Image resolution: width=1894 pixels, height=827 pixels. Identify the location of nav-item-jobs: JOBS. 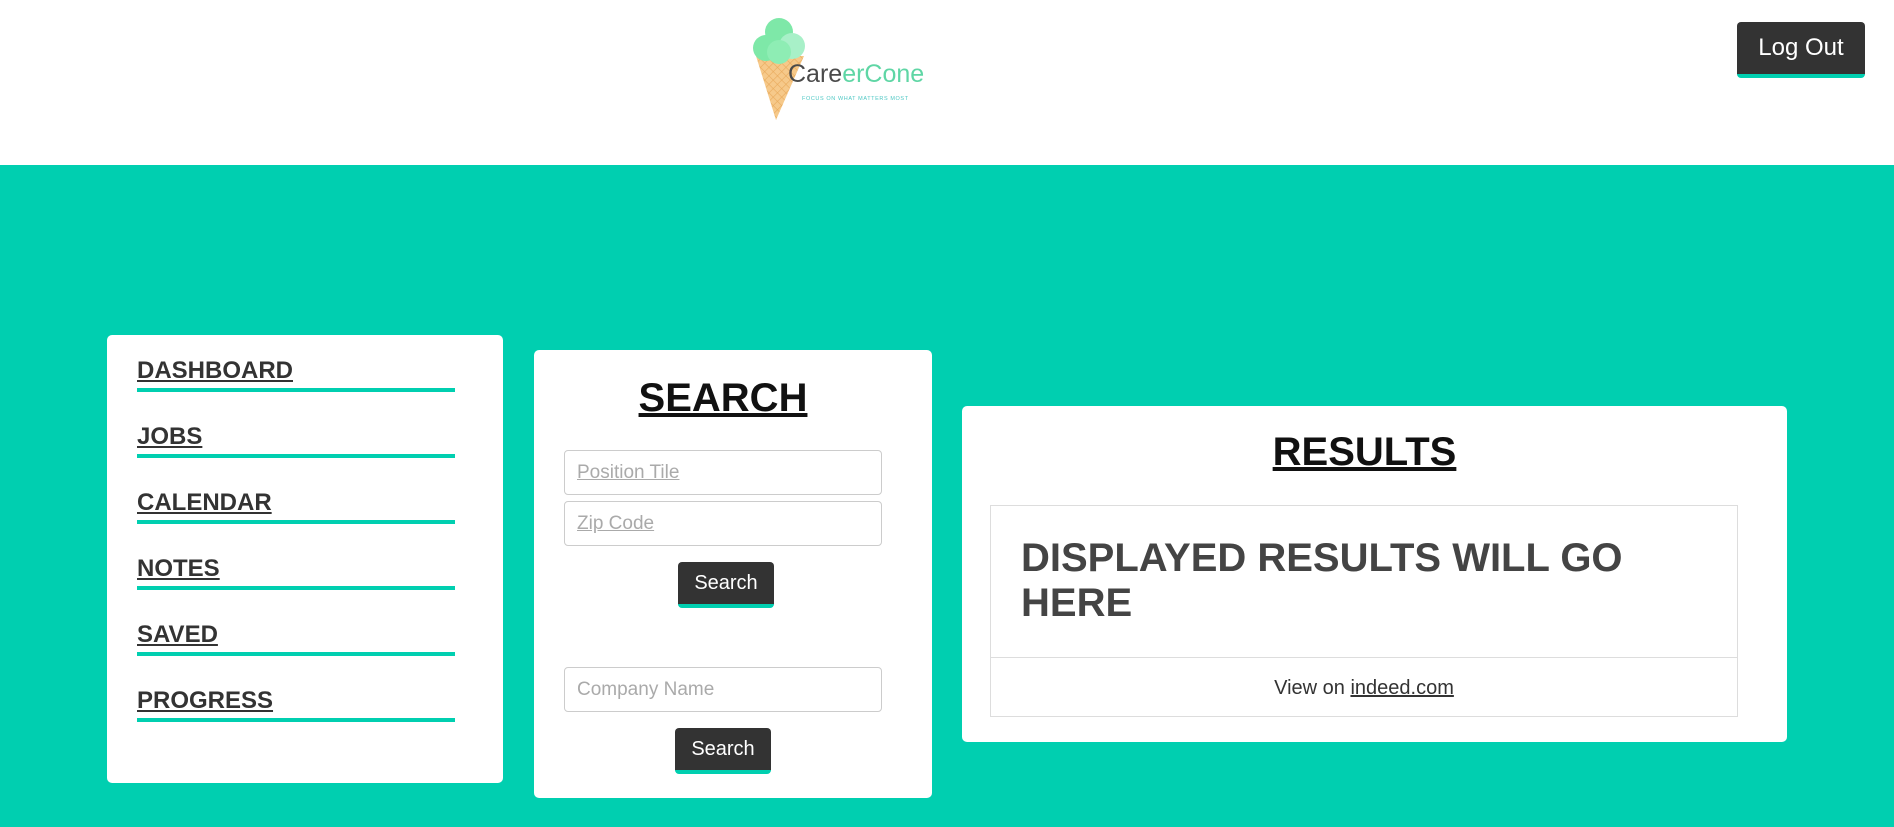
(296, 440).